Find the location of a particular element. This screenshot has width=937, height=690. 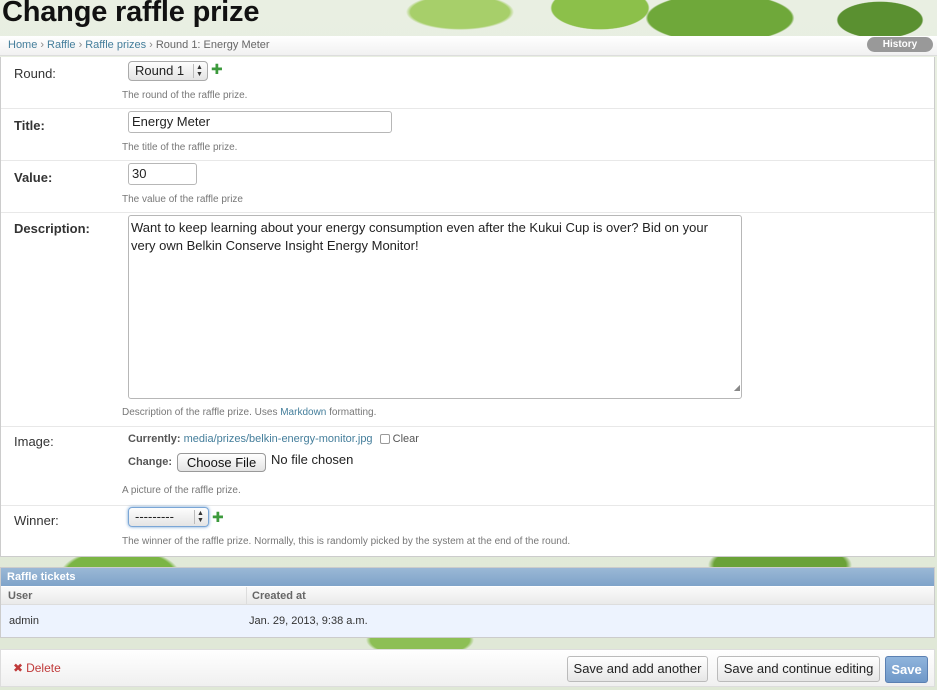

image-help: A picture of the raffle prize. is located at coordinates (181, 490).